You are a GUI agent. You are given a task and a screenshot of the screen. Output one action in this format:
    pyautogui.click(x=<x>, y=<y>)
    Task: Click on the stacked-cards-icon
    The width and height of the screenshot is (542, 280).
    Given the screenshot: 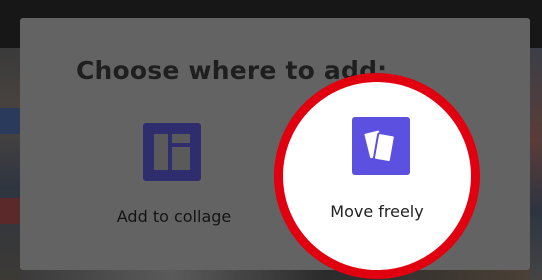 What is the action you would take?
    pyautogui.click(x=379, y=146)
    